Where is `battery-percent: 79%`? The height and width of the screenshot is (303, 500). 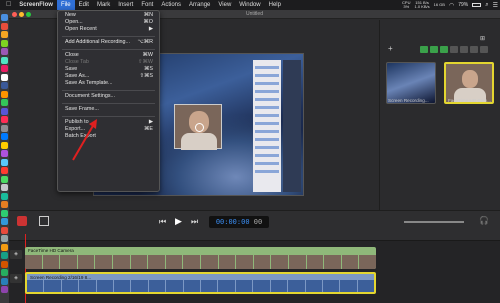
battery-percent: 79% is located at coordinates (463, 5).